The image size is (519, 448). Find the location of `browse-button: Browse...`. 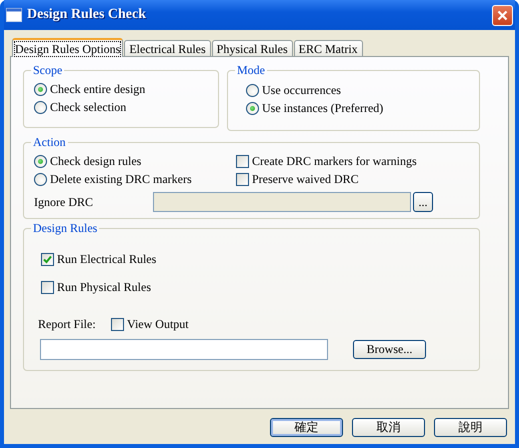

browse-button: Browse... is located at coordinates (389, 349).